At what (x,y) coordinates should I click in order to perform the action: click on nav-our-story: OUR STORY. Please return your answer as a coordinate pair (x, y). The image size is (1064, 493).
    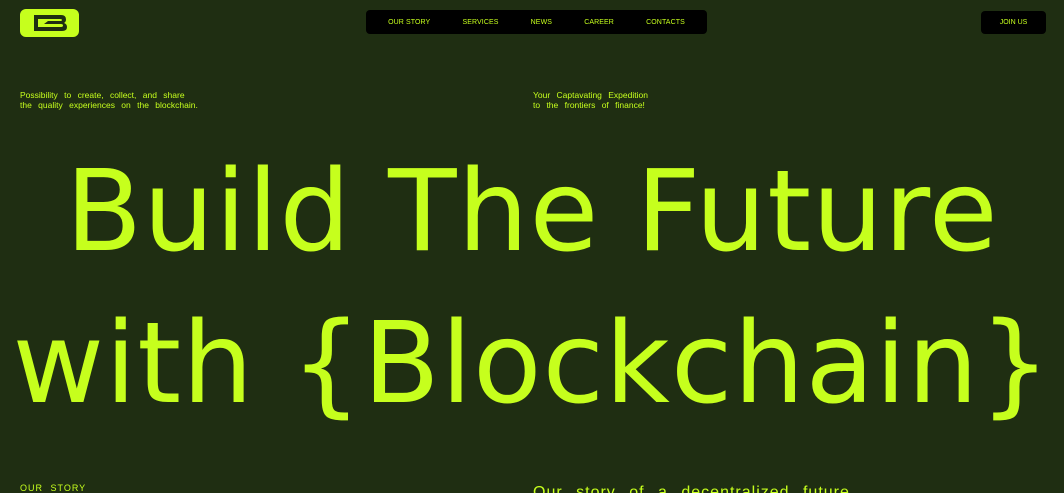
    Looking at the image, I should click on (409, 22).